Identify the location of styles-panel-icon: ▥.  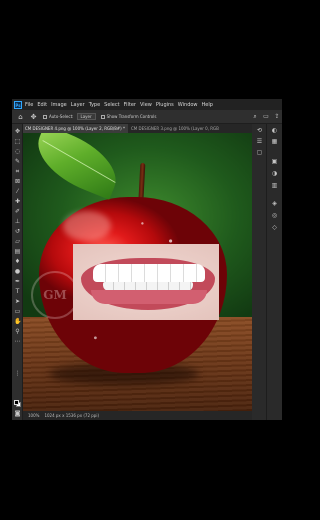
(274, 185).